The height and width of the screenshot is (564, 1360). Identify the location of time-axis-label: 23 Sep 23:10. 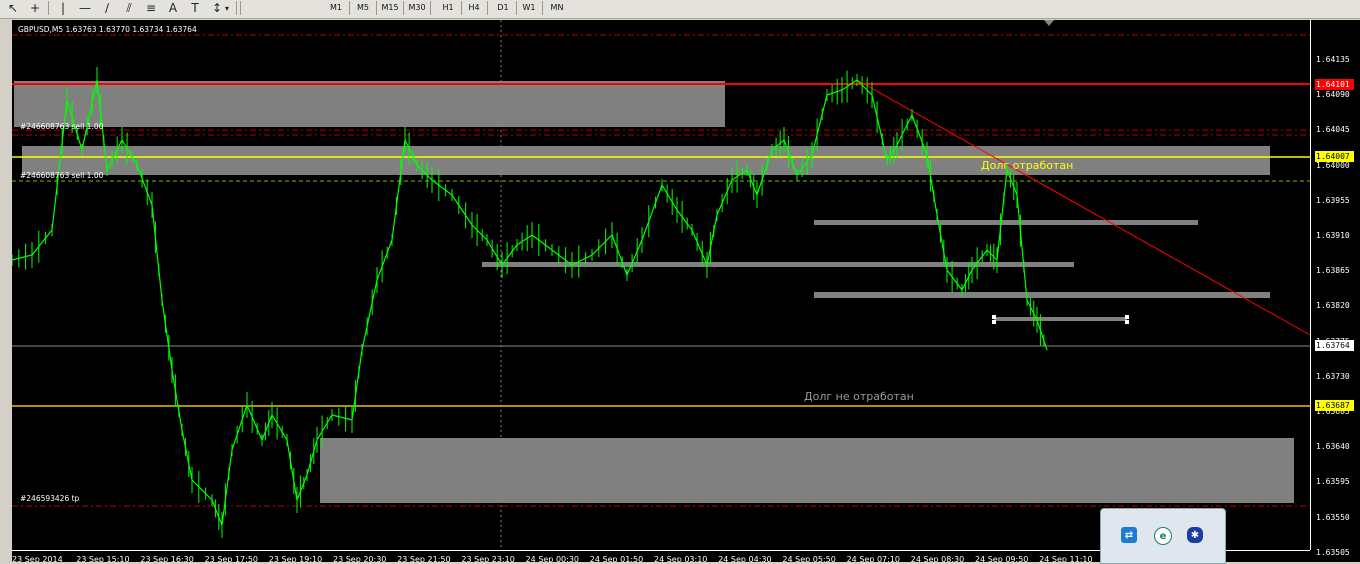
(488, 558).